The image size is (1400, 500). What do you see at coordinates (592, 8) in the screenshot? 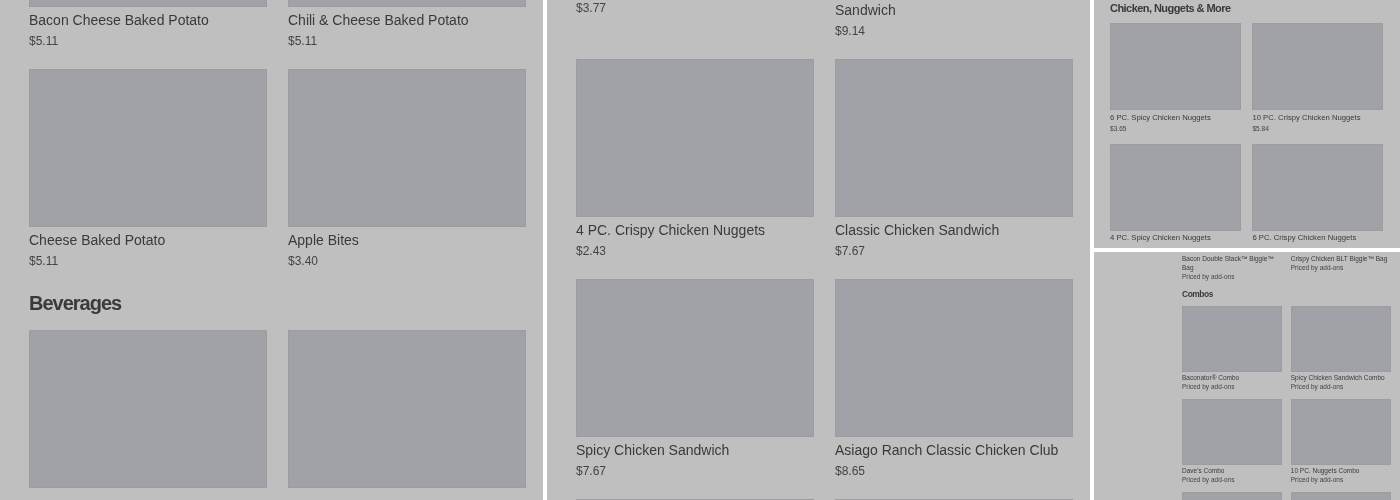
I see `item-price: $3.77` at bounding box center [592, 8].